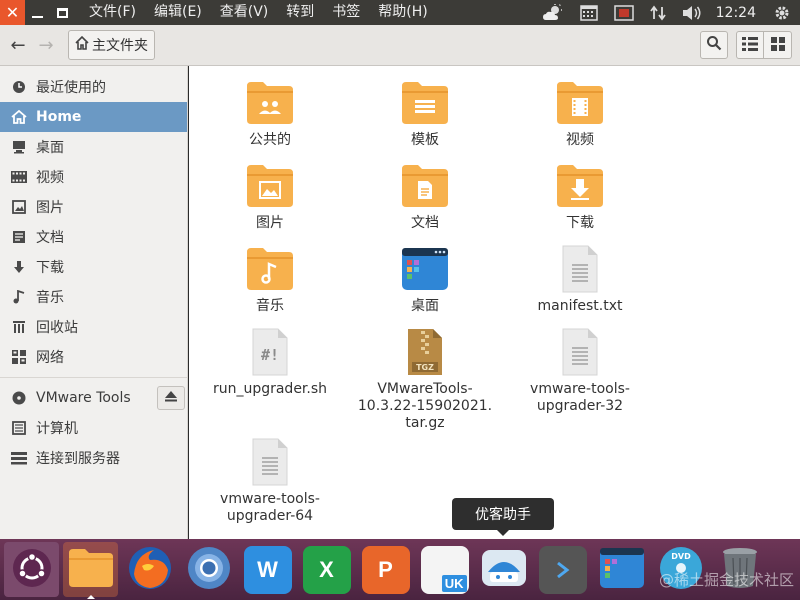 The image size is (800, 600). Describe the element at coordinates (111, 45) in the screenshot. I see `path-home-button: 主文件夹` at that location.